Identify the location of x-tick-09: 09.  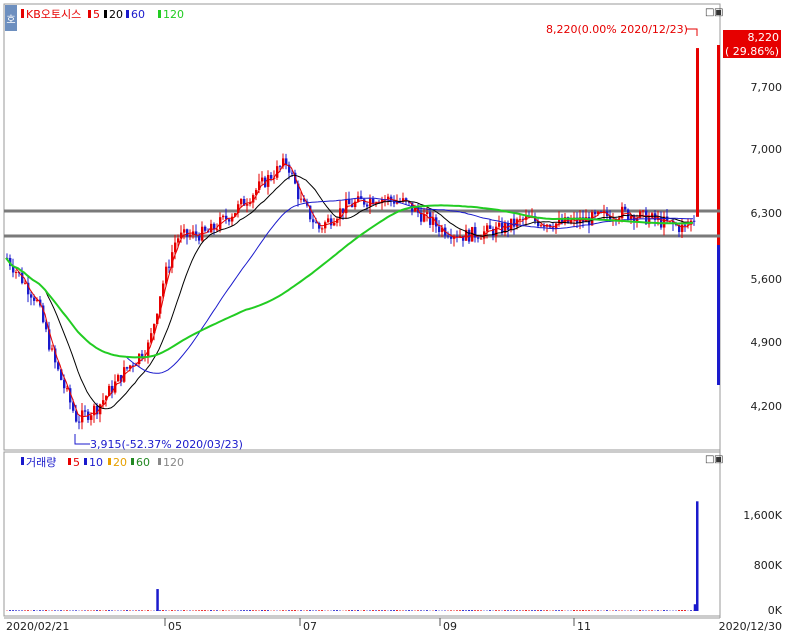
(450, 626).